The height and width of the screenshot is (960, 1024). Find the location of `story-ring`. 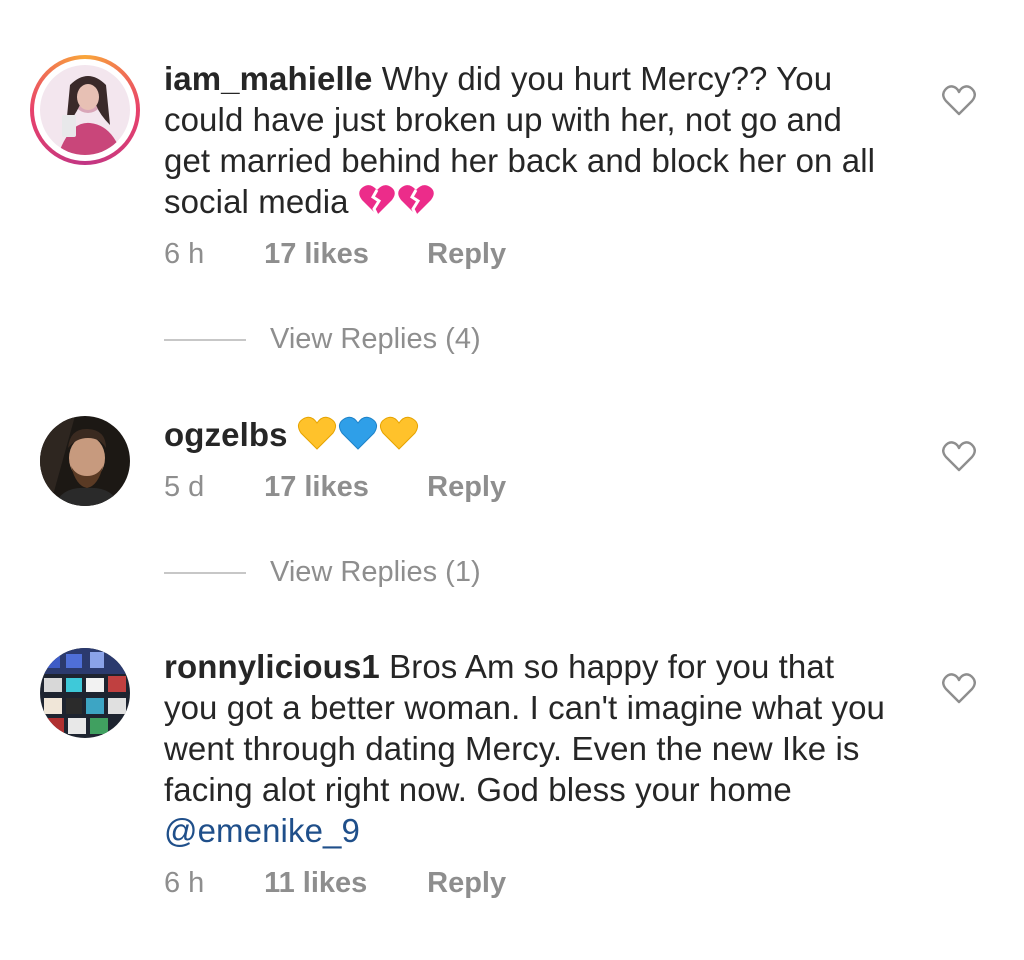

story-ring is located at coordinates (85, 110).